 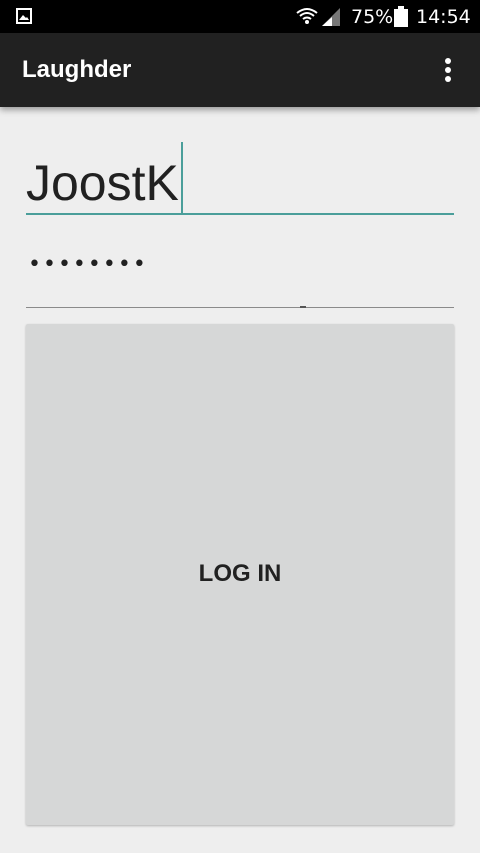 I want to click on battery-icon, so click(x=401, y=16).